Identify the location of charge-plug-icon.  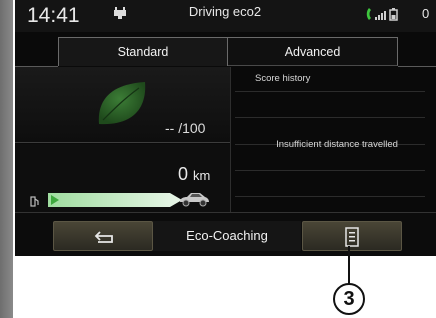
(120, 15).